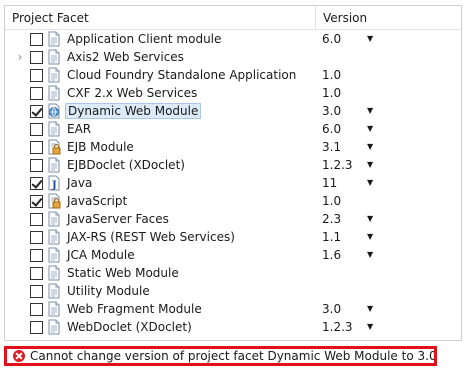 This screenshot has width=464, height=368. Describe the element at coordinates (97, 201) in the screenshot. I see `facet-label: JavaScript` at that location.